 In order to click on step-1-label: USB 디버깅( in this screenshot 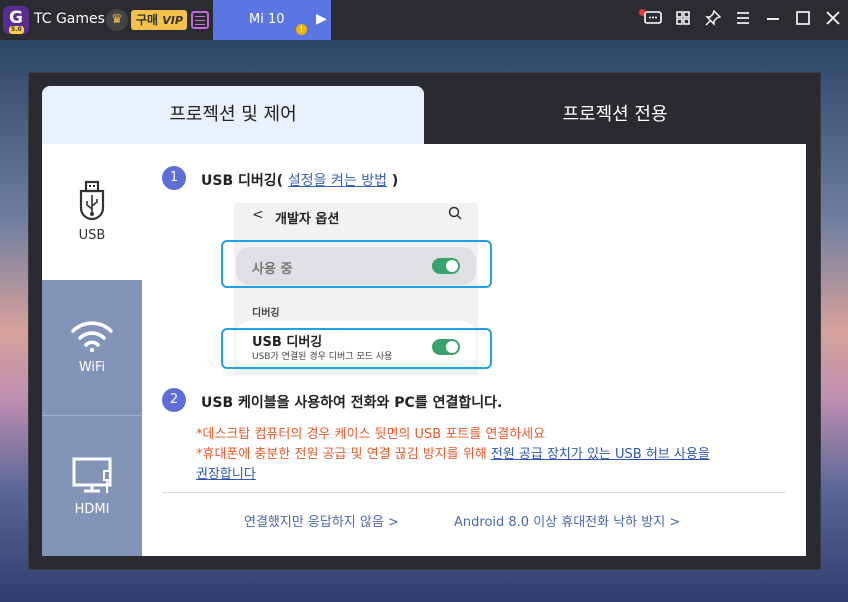, I will do `click(242, 181)`.